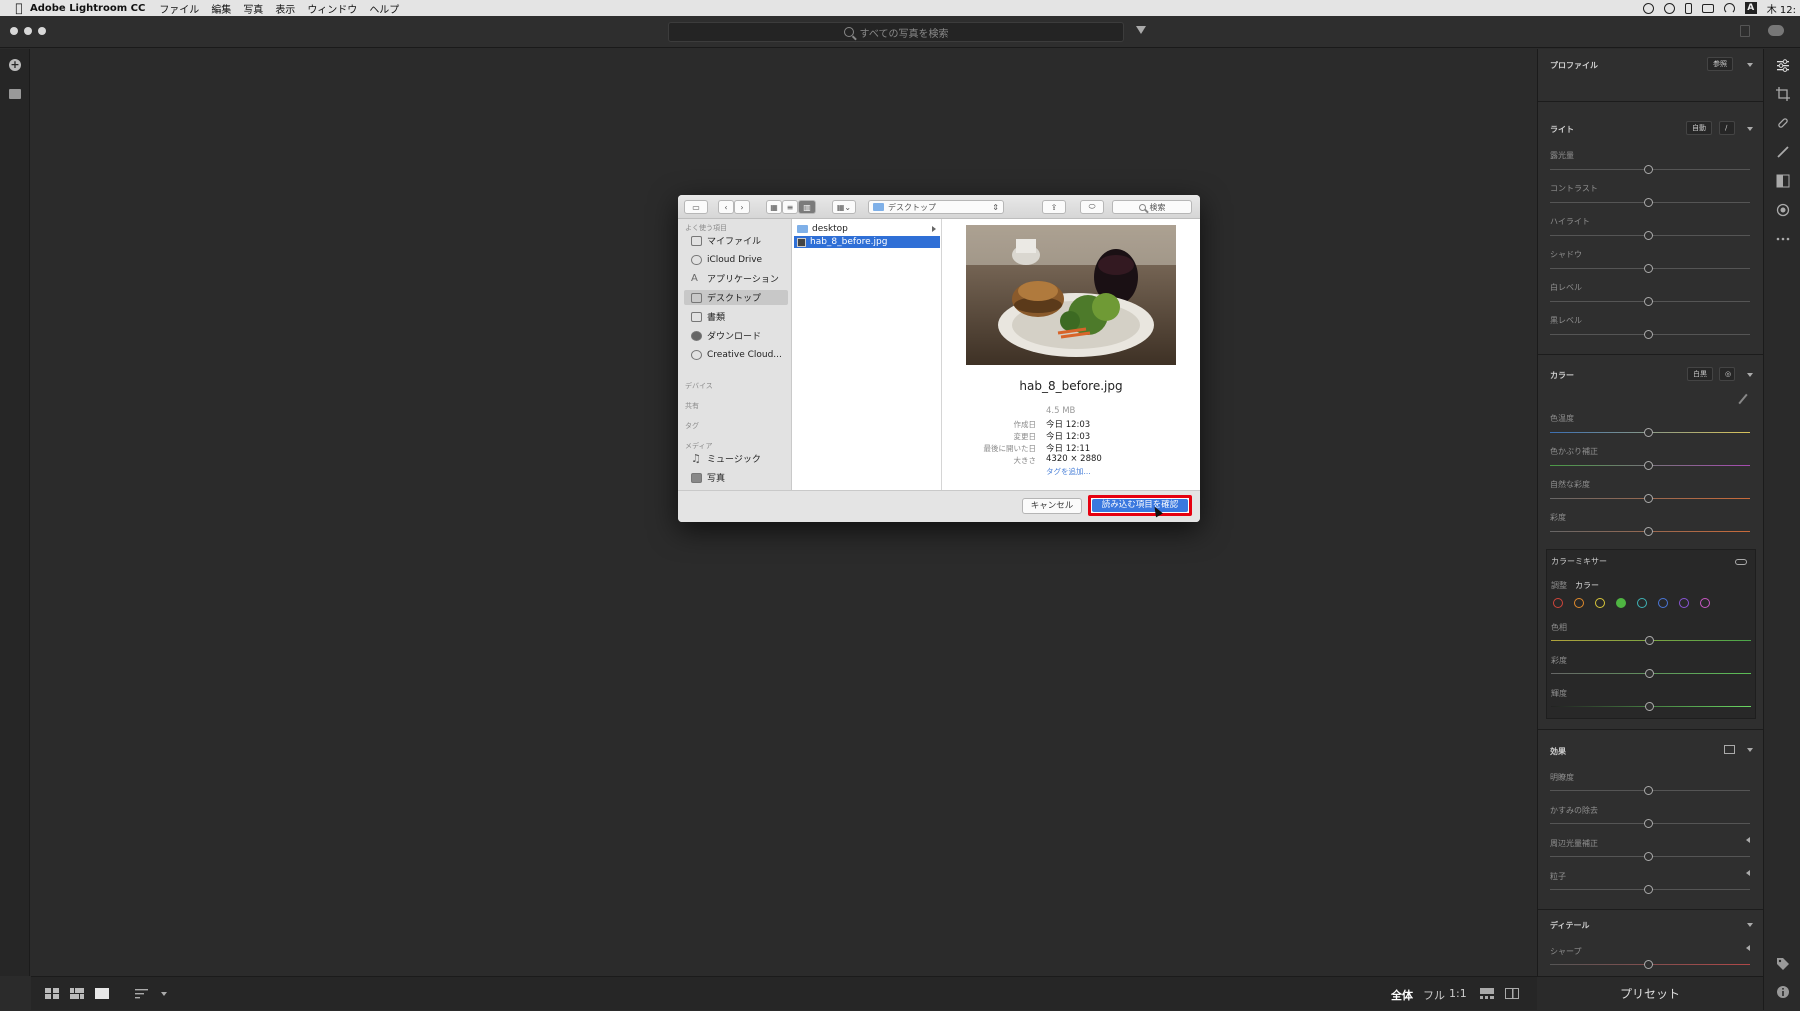 The height and width of the screenshot is (1011, 1800). I want to click on detail-chevron-icon, so click(1750, 925).